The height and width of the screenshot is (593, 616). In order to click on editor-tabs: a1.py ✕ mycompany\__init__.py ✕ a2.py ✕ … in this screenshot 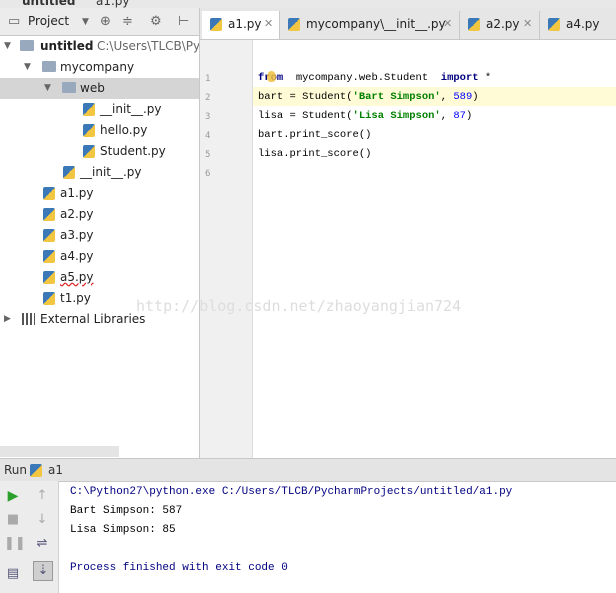, I will do `click(408, 24)`.